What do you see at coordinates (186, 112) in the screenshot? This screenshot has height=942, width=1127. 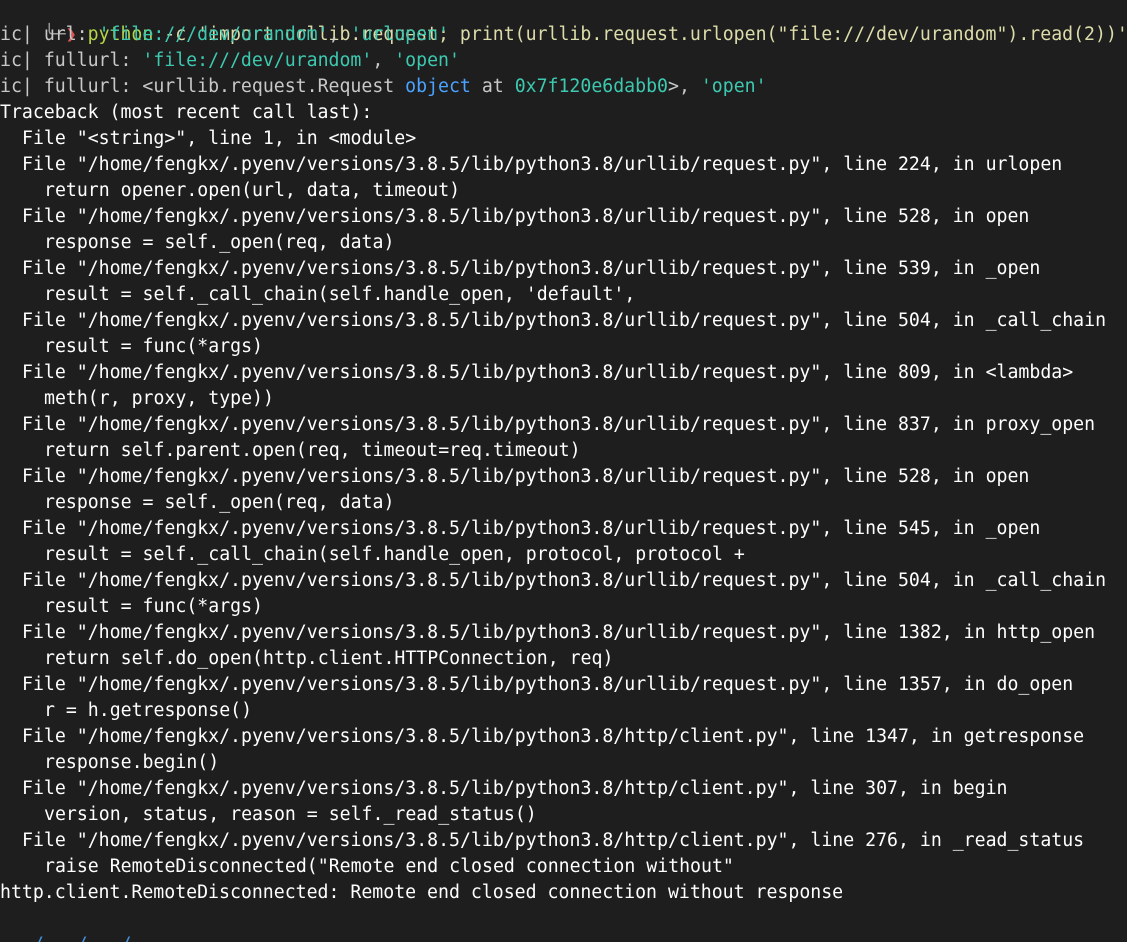 I see `traceback-header: Traceback (most recent call last):` at bounding box center [186, 112].